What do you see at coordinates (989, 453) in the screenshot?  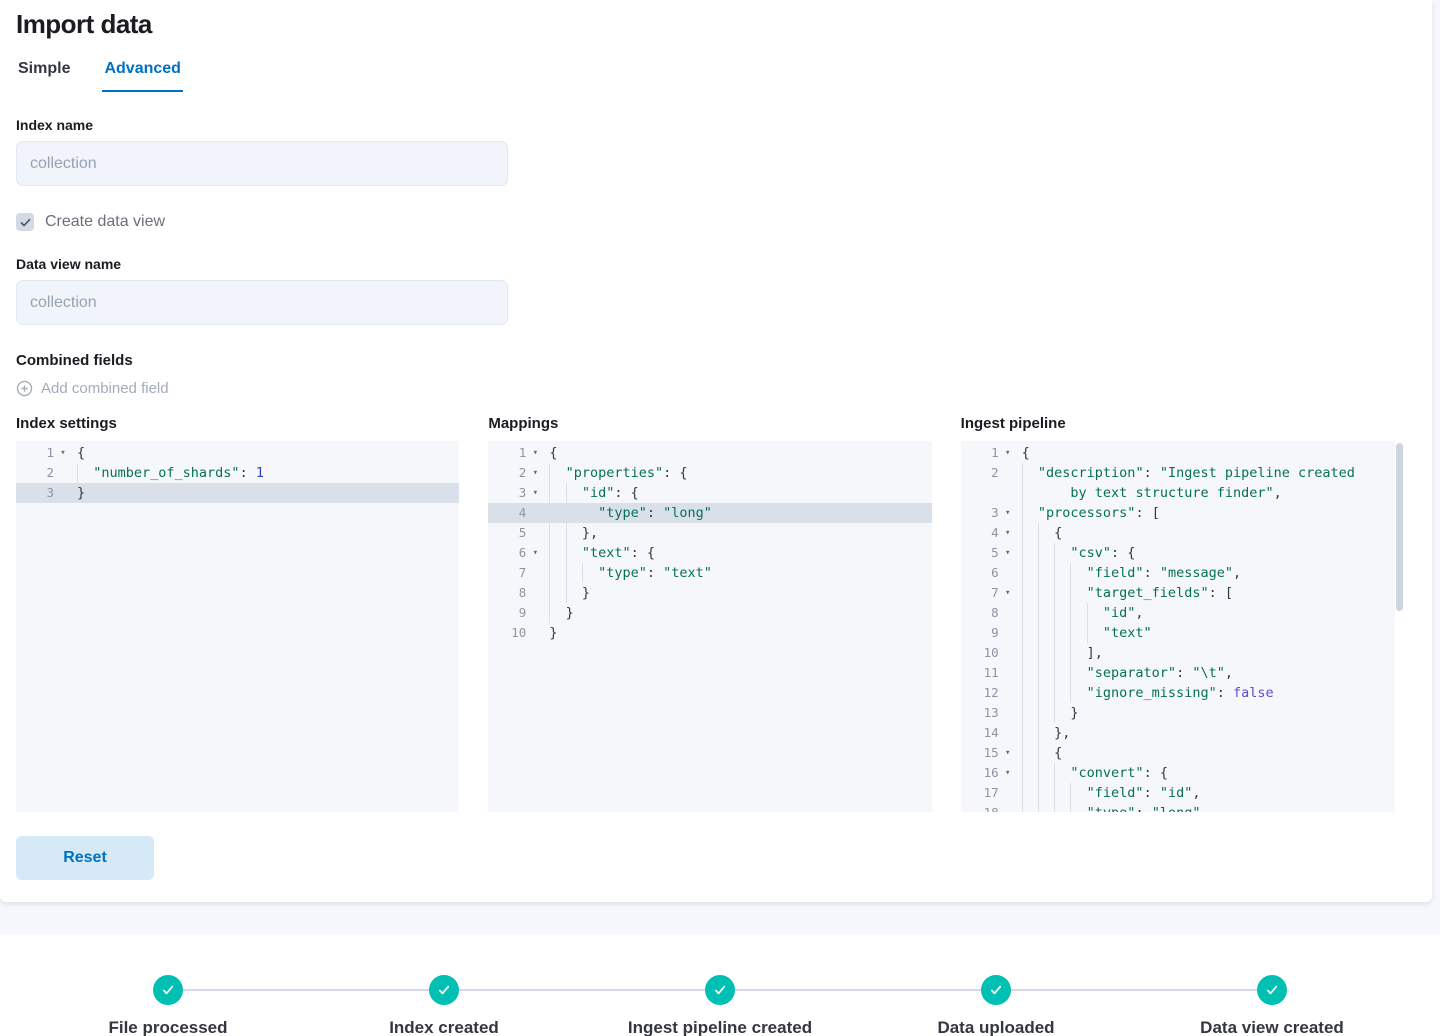 I see `line-gutter: 1 ▾` at bounding box center [989, 453].